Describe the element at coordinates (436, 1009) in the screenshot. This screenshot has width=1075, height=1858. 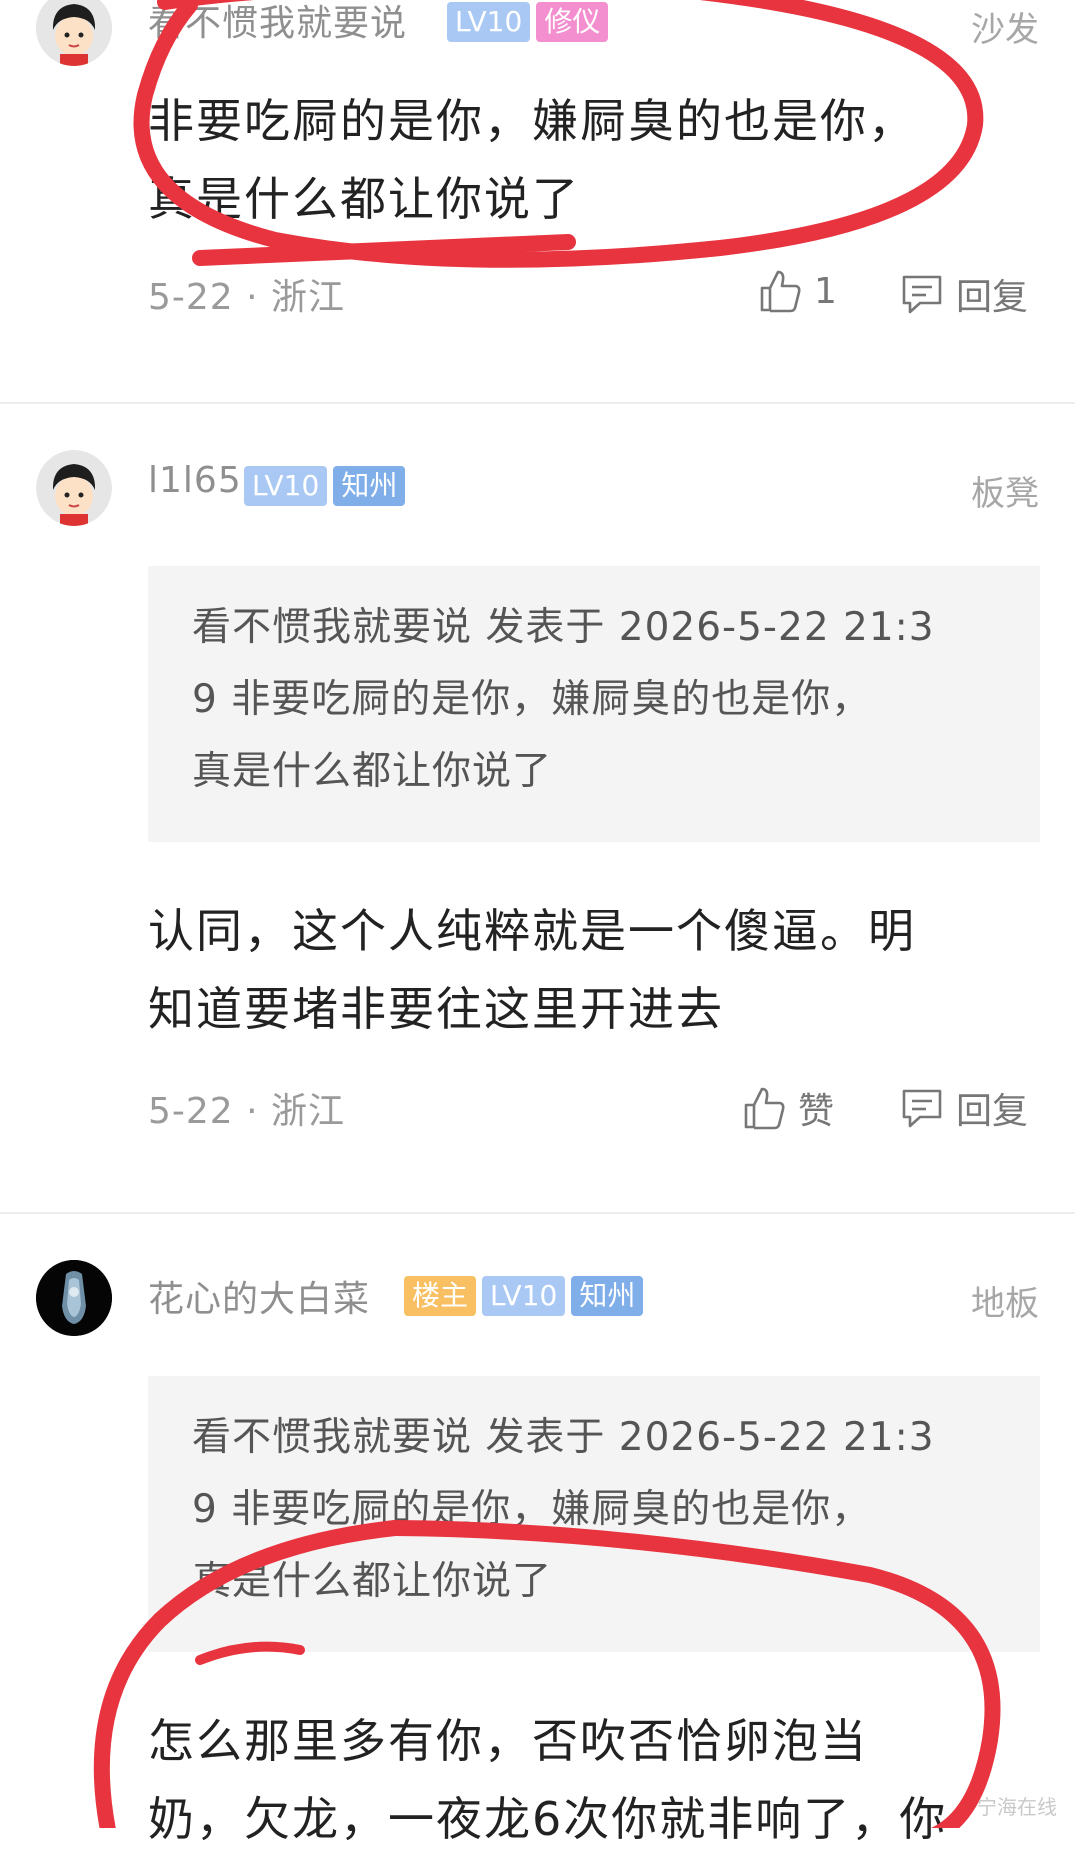
I see `content-line: 知道要堵非要往这里开进去` at that location.